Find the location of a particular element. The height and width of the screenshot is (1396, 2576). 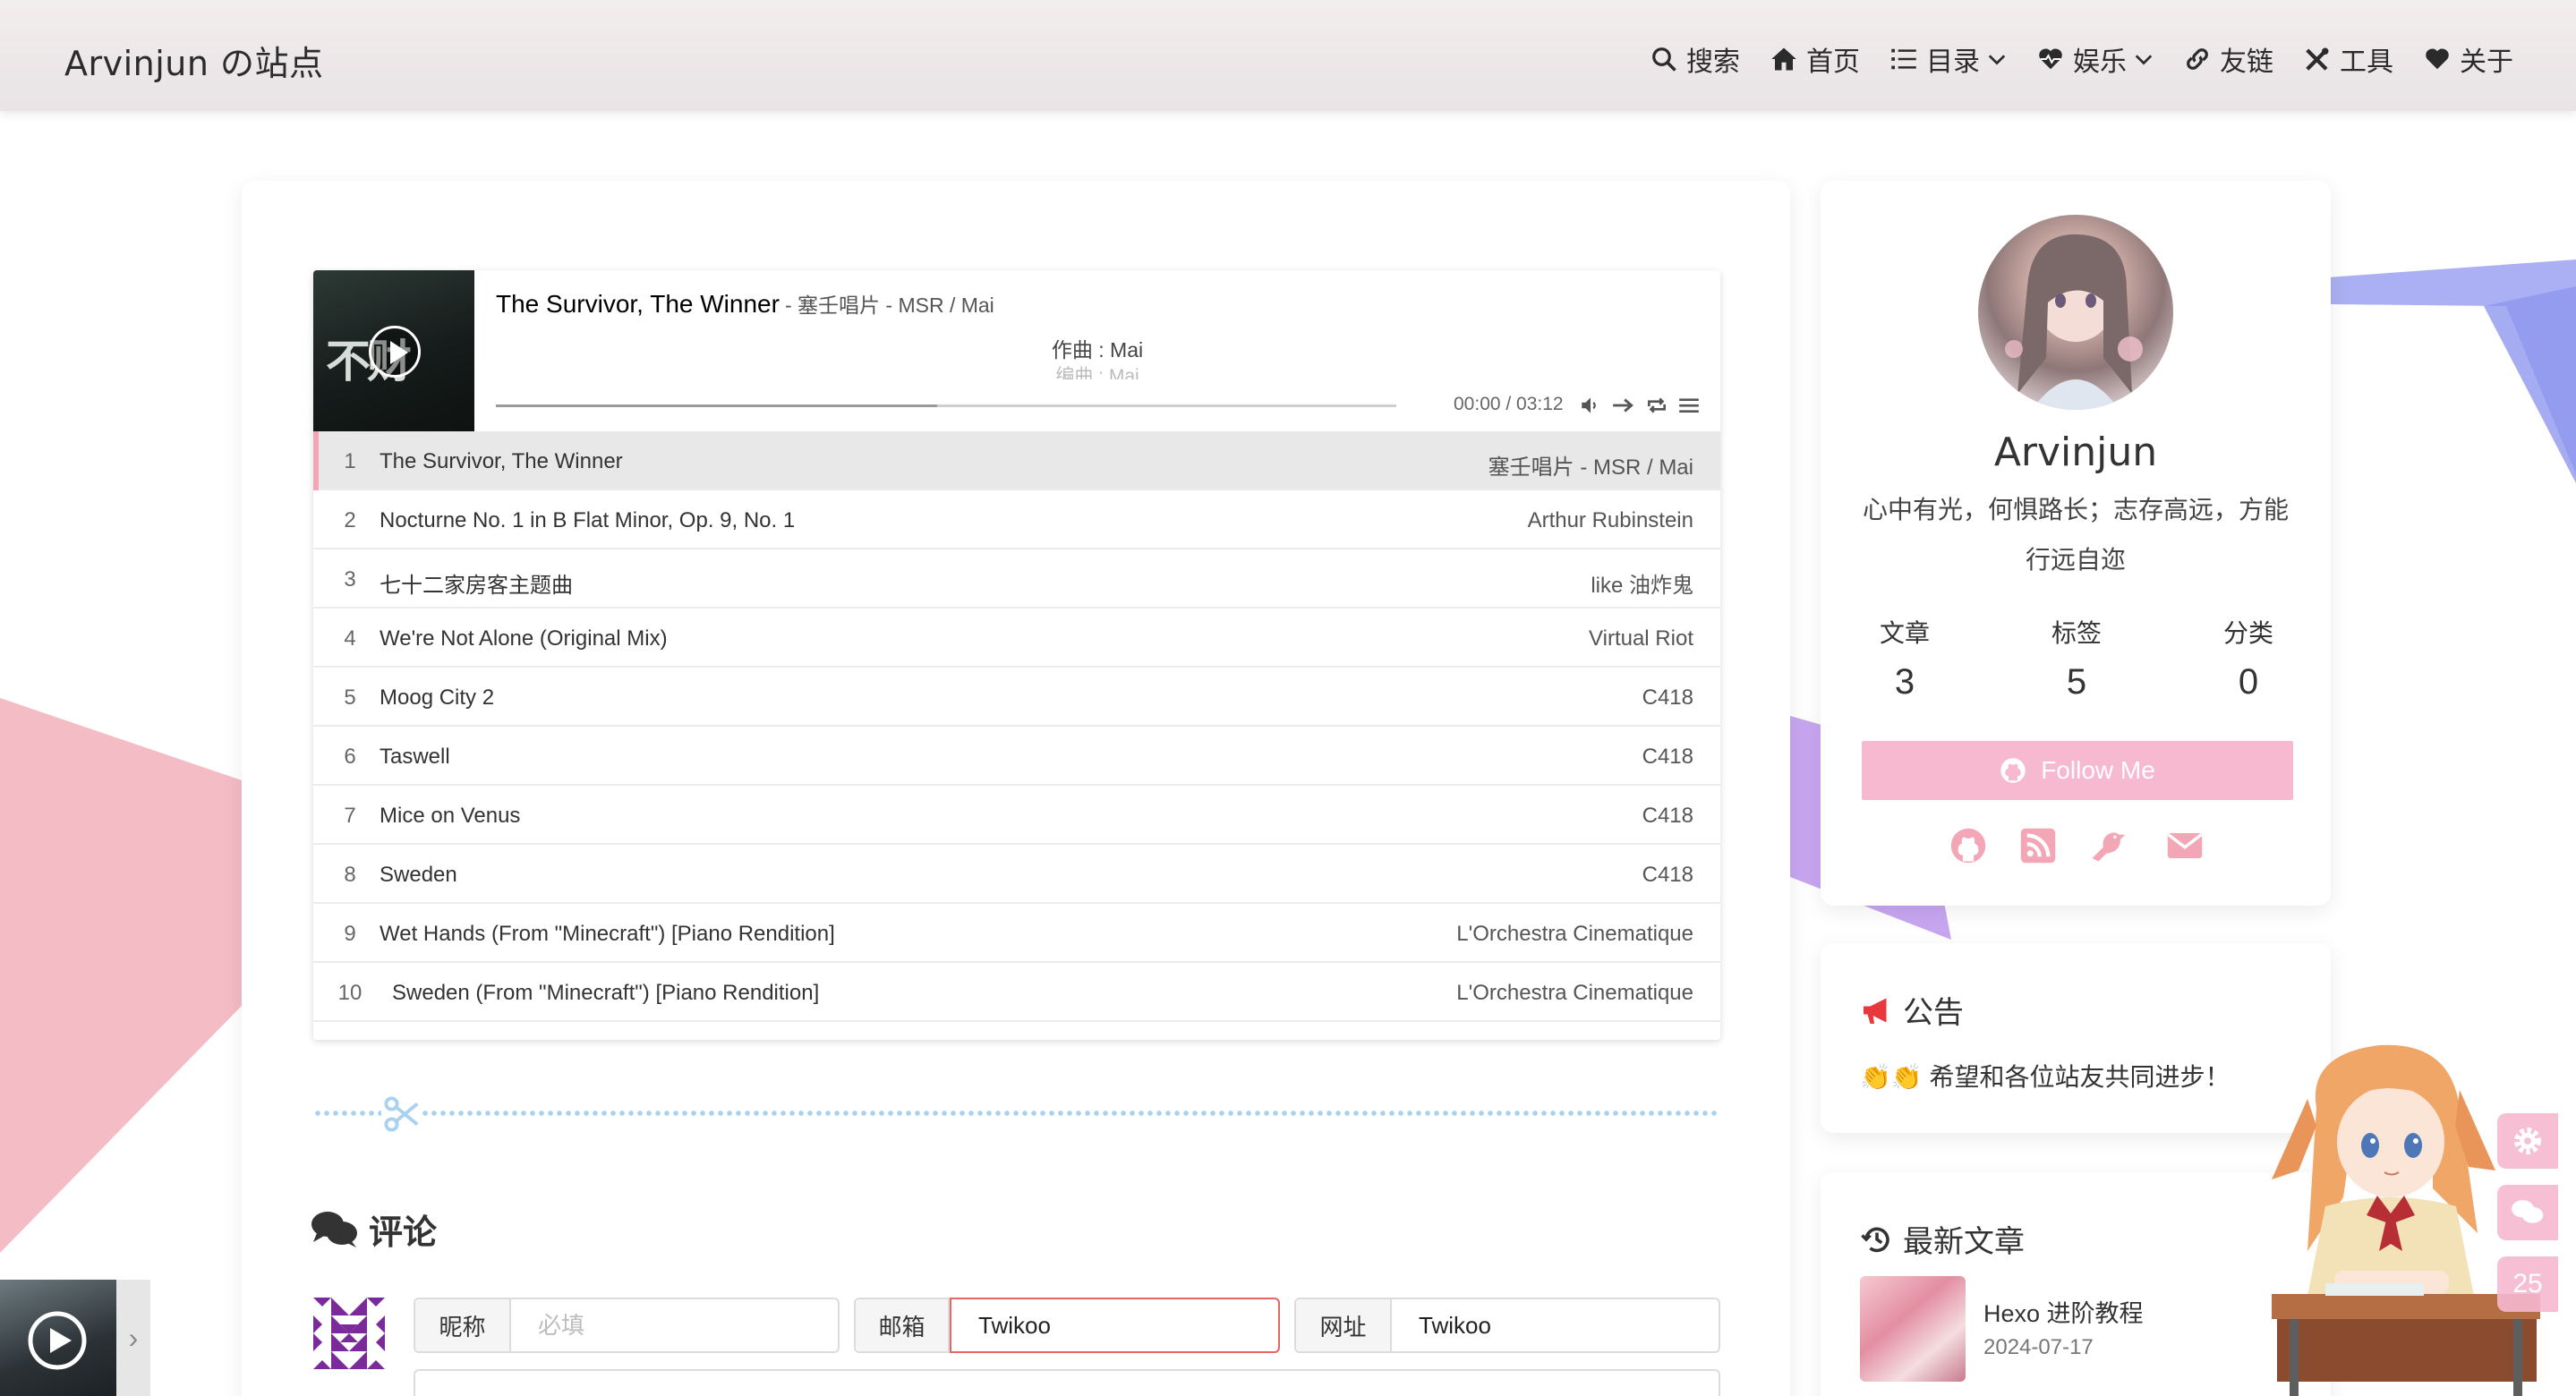

nav-home: 首页 is located at coordinates (1815, 59).